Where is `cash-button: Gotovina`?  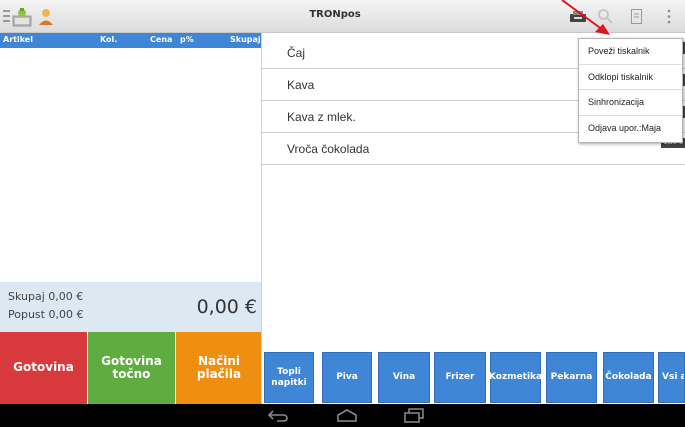
cash-button: Gotovina is located at coordinates (43, 368).